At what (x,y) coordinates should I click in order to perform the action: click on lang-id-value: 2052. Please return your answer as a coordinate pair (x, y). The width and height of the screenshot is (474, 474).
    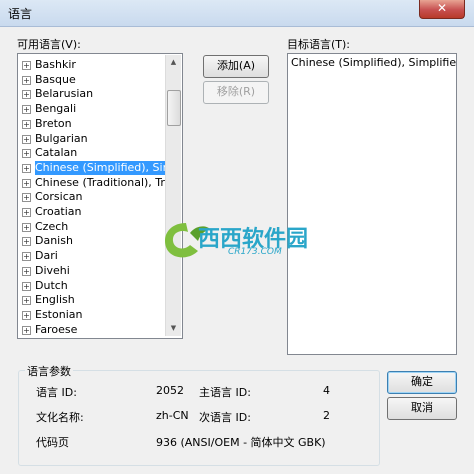
    Looking at the image, I should click on (170, 390).